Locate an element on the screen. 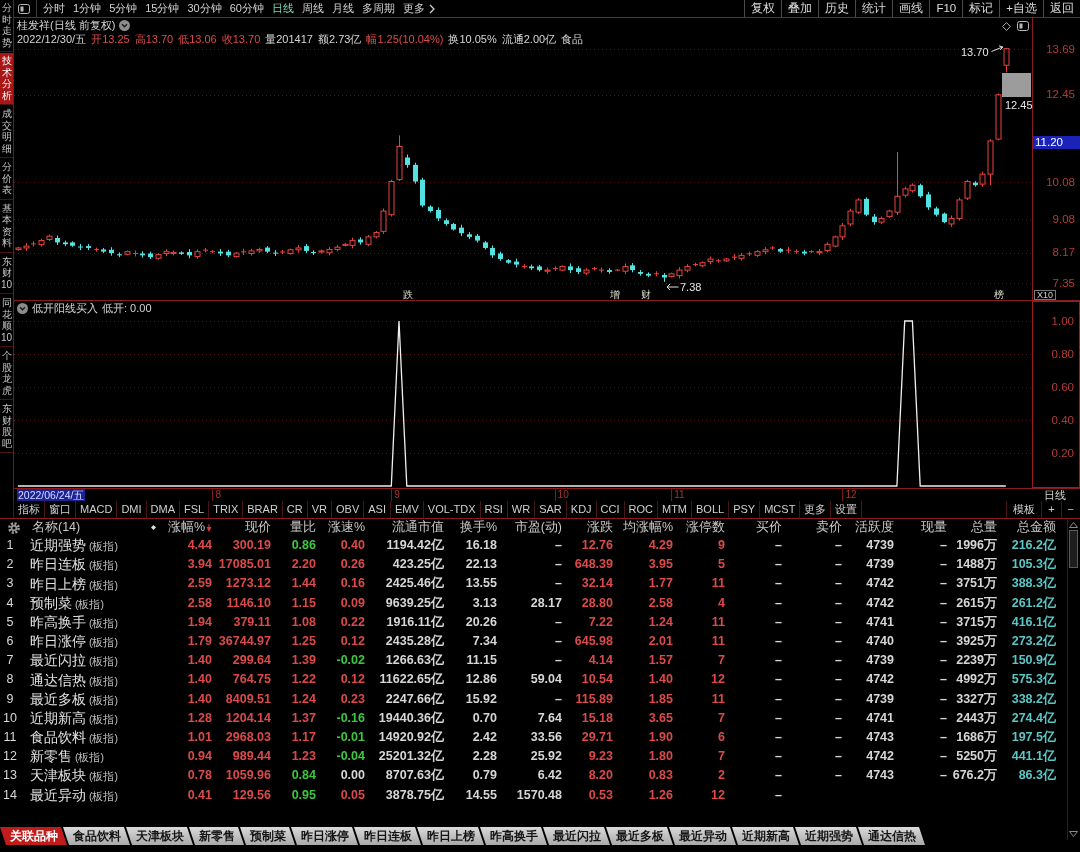  toolbar-button: 模板 is located at coordinates (1024, 509).